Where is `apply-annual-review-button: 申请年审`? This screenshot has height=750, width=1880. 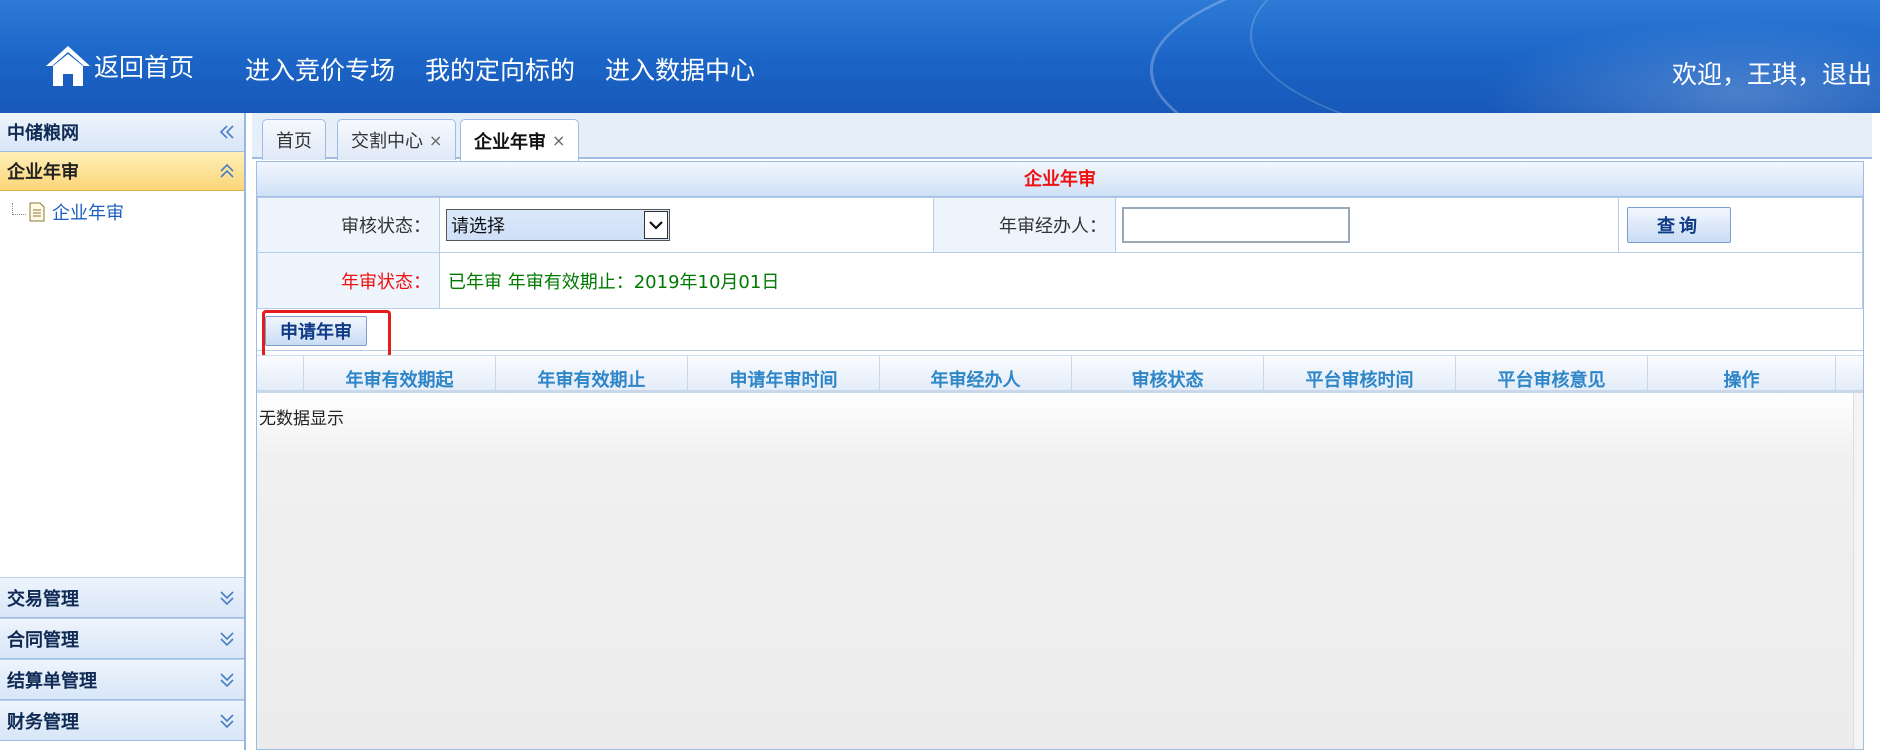
apply-annual-review-button: 申请年审 is located at coordinates (316, 331).